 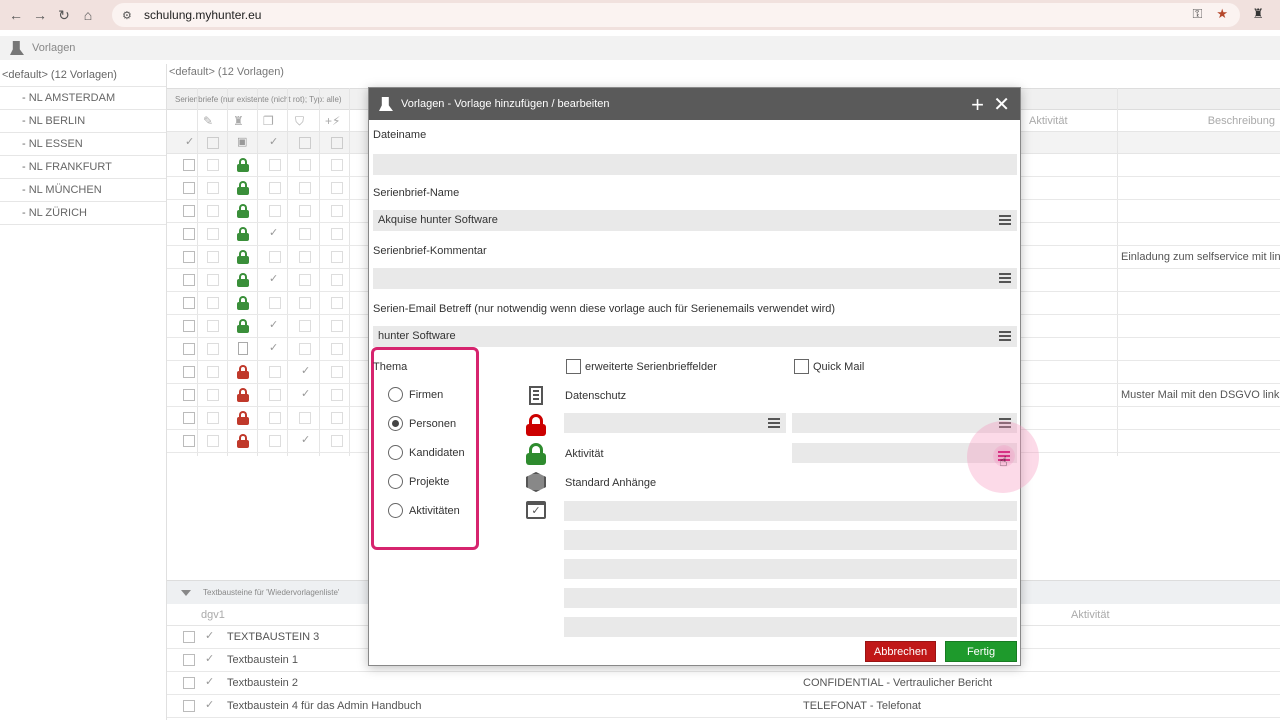 I want to click on radio-aktivitaeten: Aktivitäten, so click(x=424, y=510).